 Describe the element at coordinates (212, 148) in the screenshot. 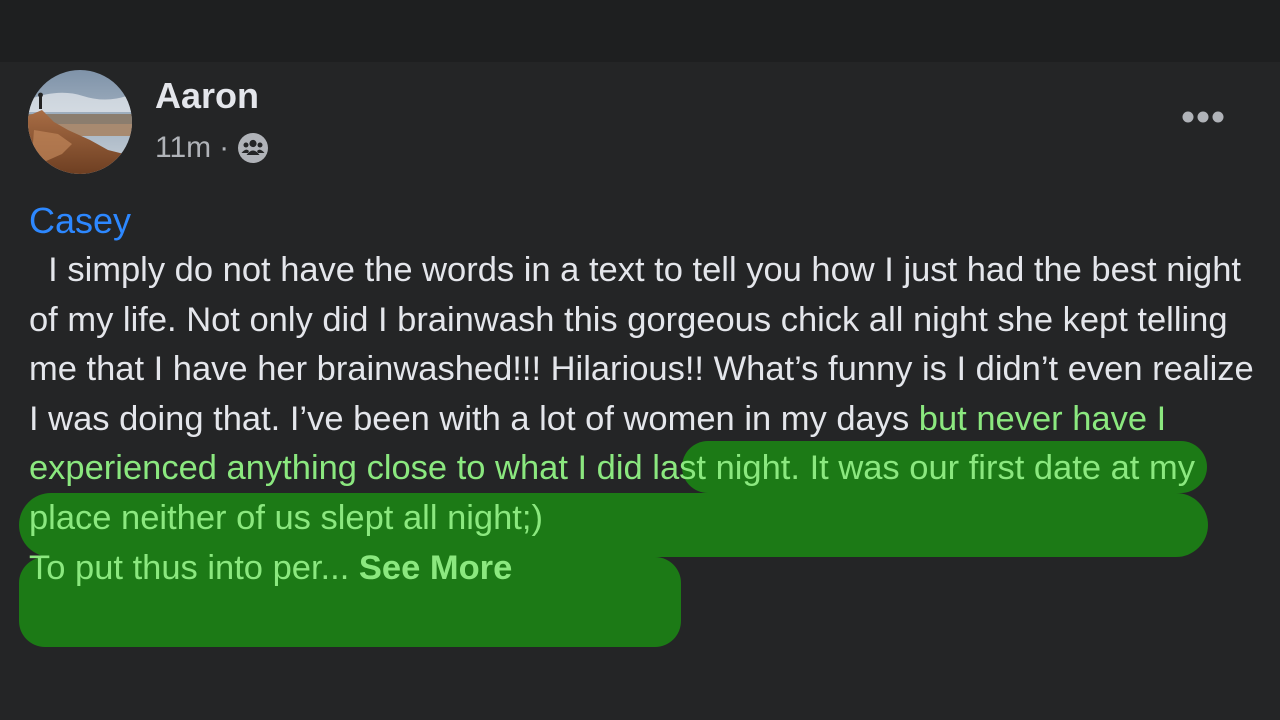

I see `post-meta: 11m ·` at that location.